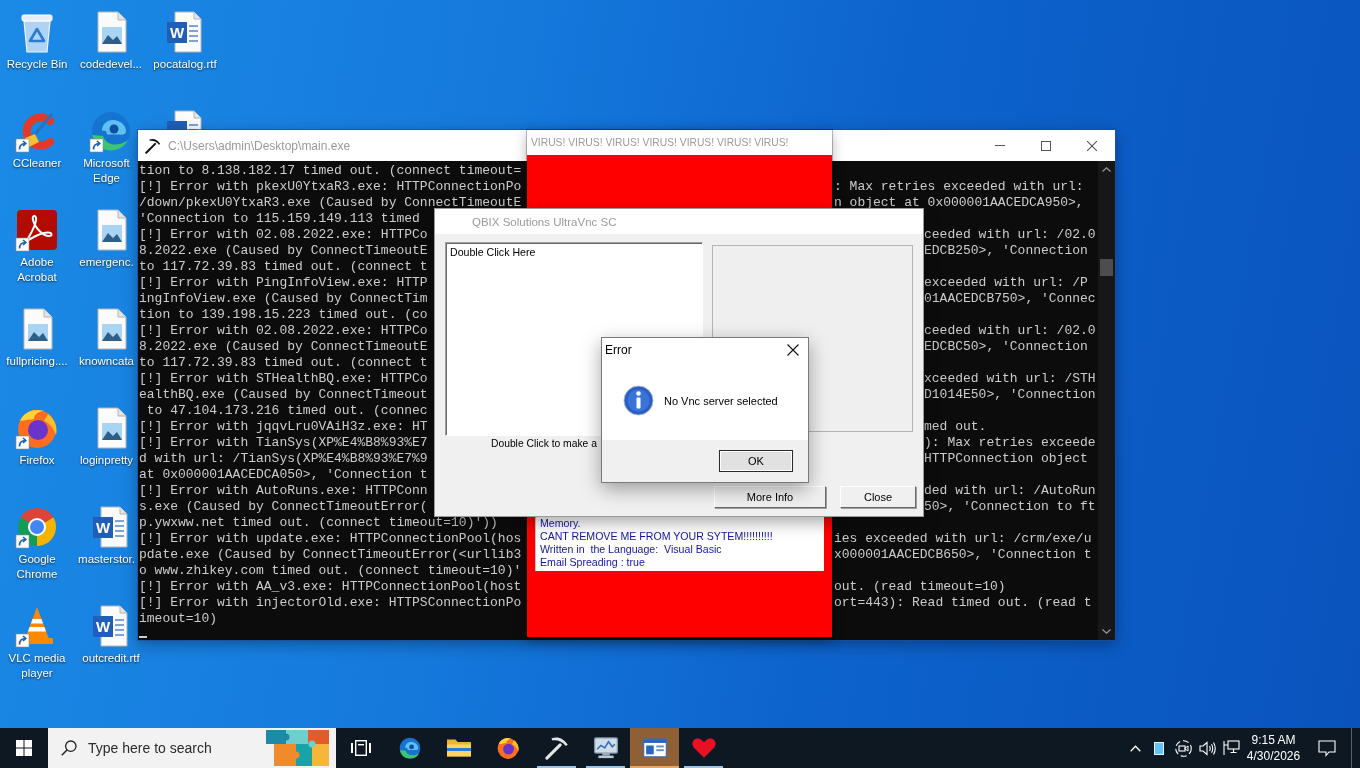  What do you see at coordinates (283, 458) in the screenshot?
I see `console-text: d with url: /TianSys(XP%E4%B8%93%E7%9` at bounding box center [283, 458].